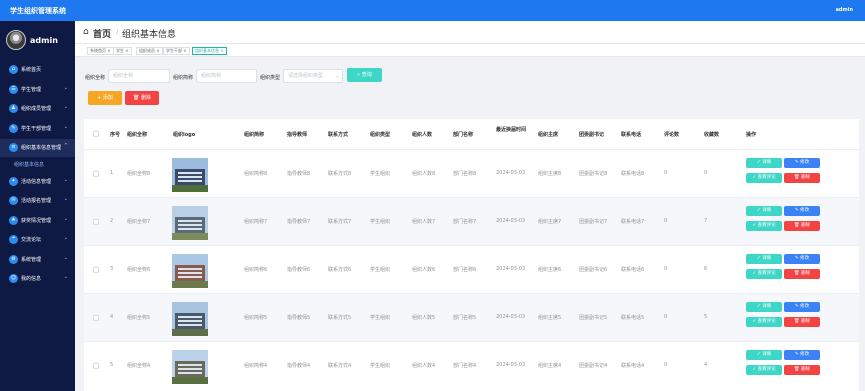 The height and width of the screenshot is (391, 865). Describe the element at coordinates (37, 129) in the screenshot. I see `sidebar-item: ✎ 学生干部管理 ⌄` at that location.